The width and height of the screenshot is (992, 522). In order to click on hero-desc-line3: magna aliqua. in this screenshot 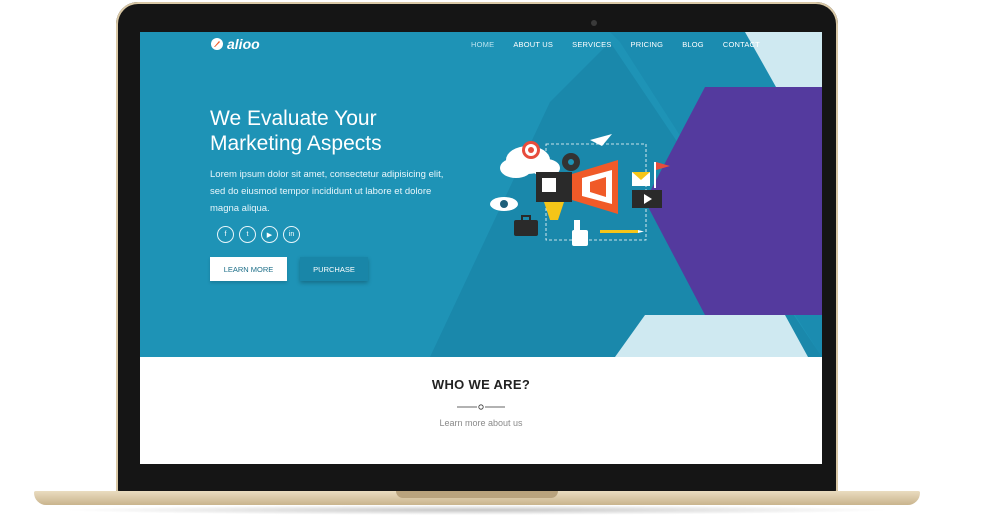, I will do `click(240, 208)`.